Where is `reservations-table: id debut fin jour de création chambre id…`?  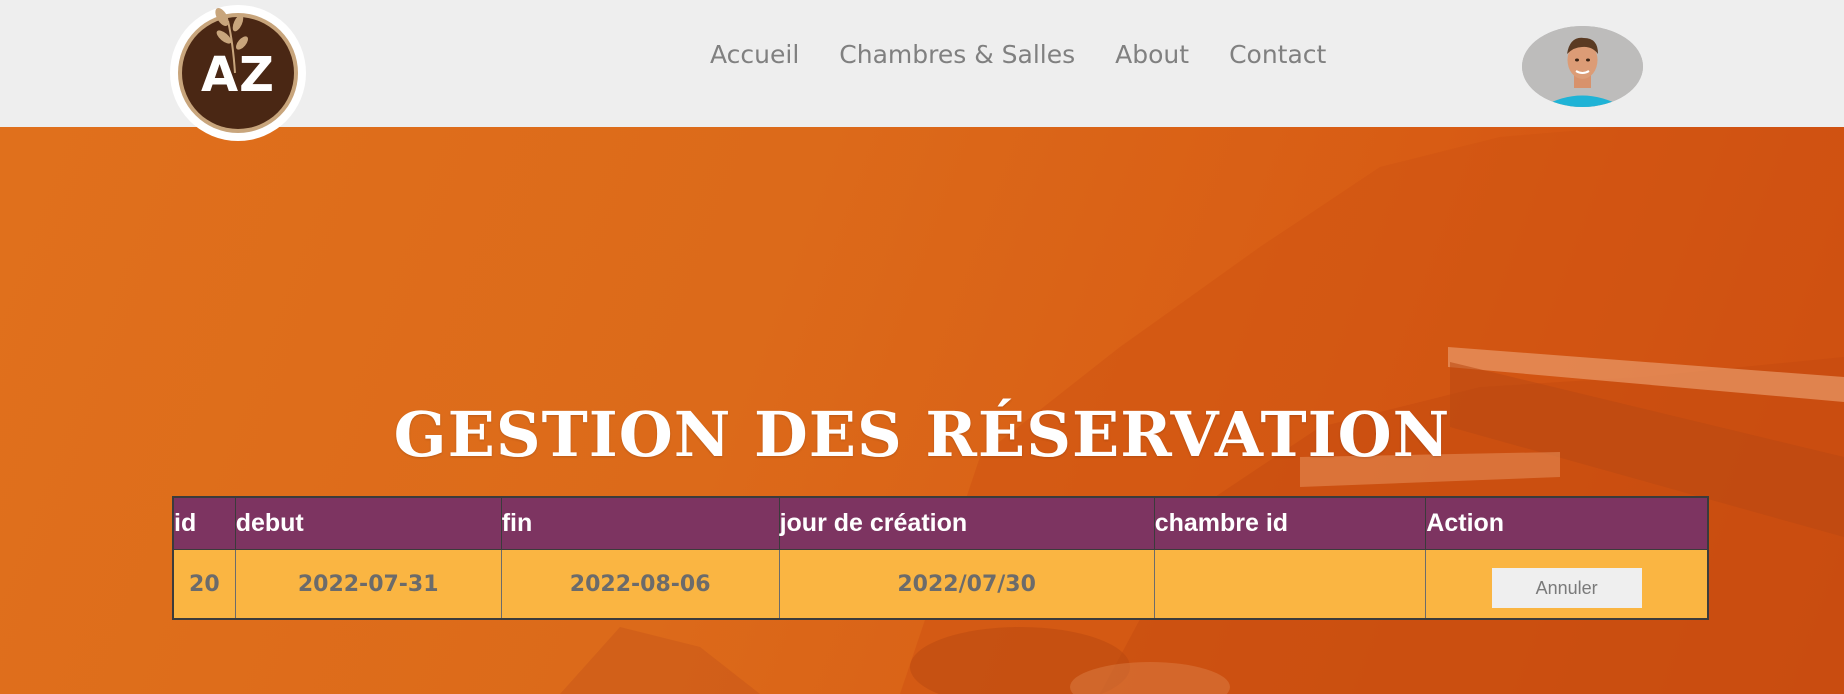 reservations-table: id debut fin jour de création chambre id… is located at coordinates (940, 558).